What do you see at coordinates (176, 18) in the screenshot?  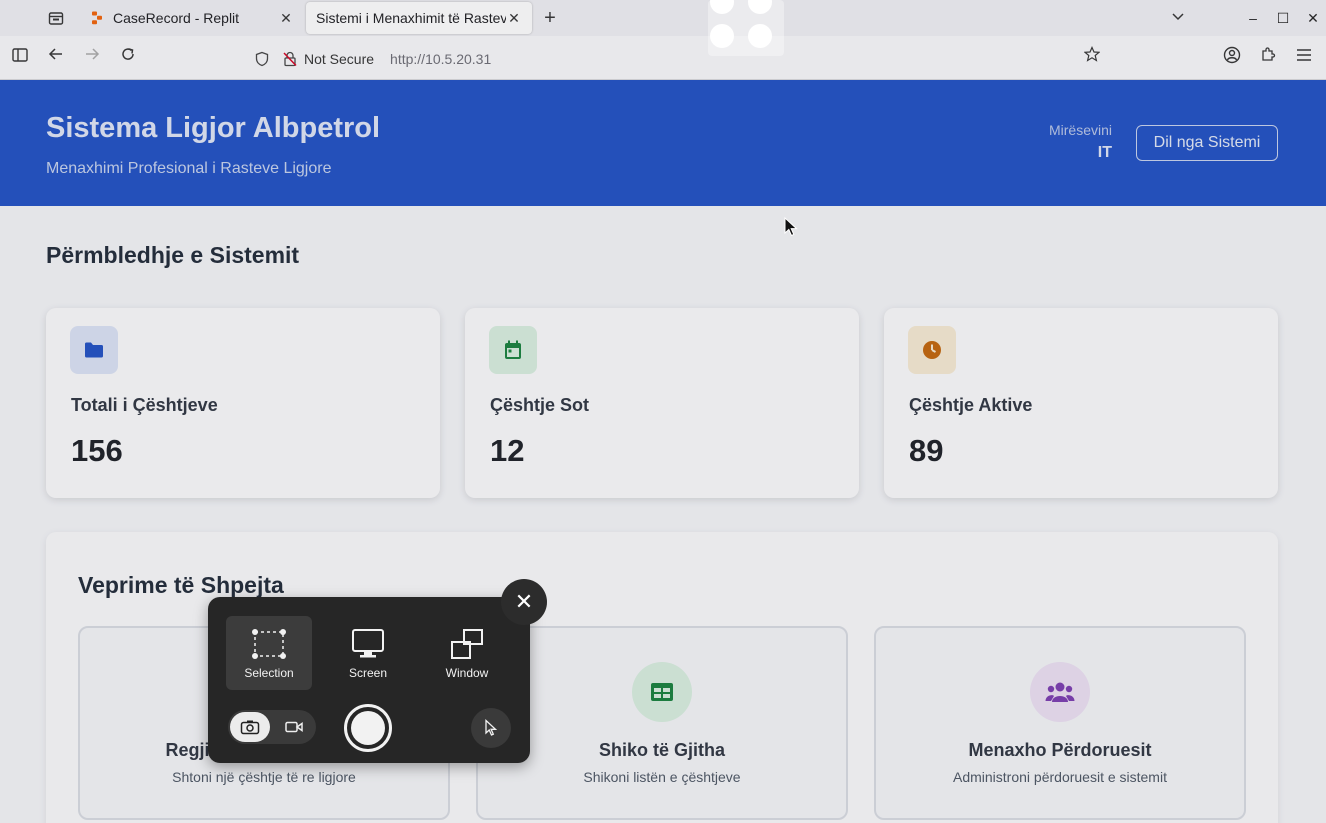 I see `tab-title: CaseRecord - Replit` at bounding box center [176, 18].